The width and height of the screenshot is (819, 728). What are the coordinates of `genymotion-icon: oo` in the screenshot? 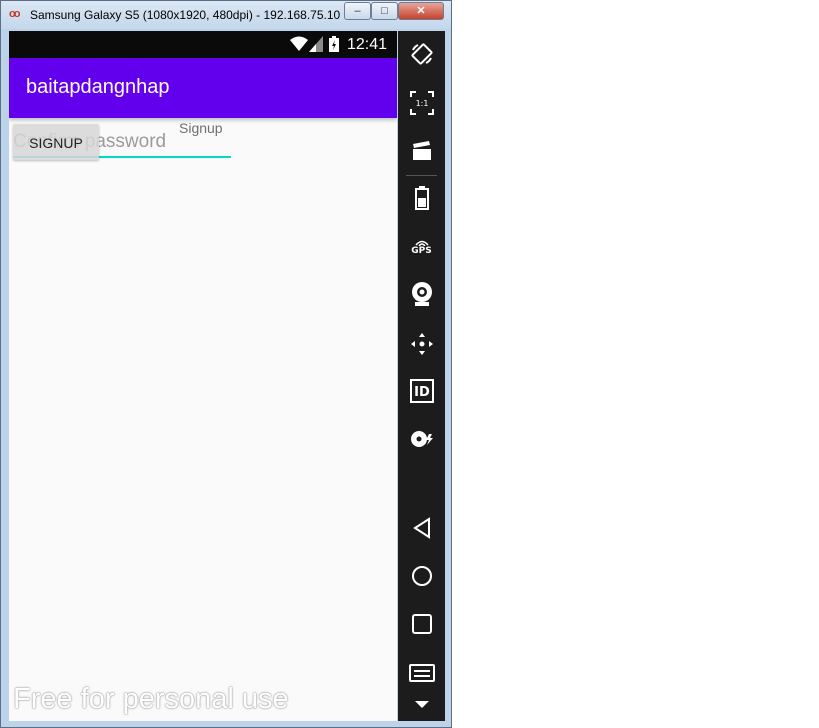 It's located at (14, 14).